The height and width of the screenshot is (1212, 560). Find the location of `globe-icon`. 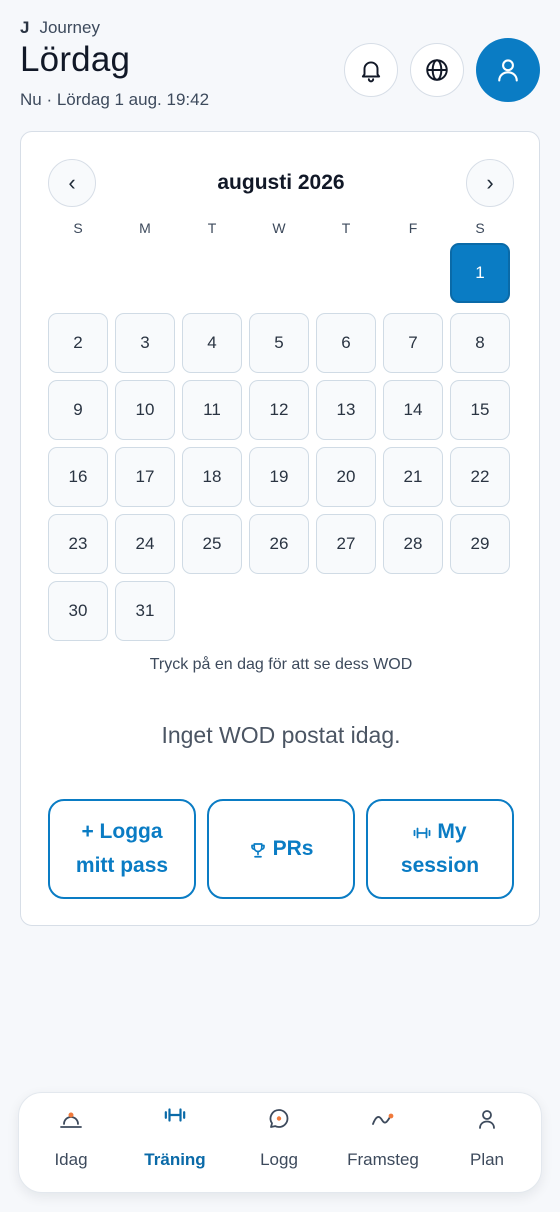

globe-icon is located at coordinates (437, 70).